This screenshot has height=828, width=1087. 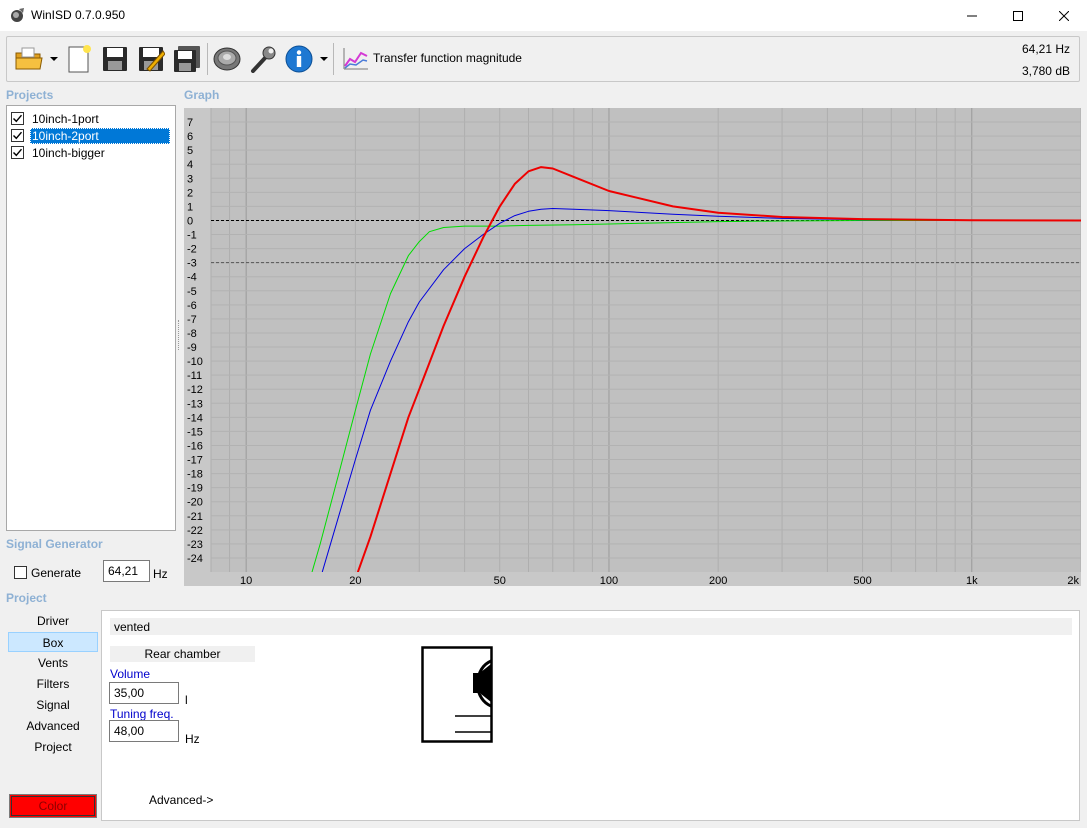 I want to click on project-label: 10inch-1port, so click(x=65, y=119).